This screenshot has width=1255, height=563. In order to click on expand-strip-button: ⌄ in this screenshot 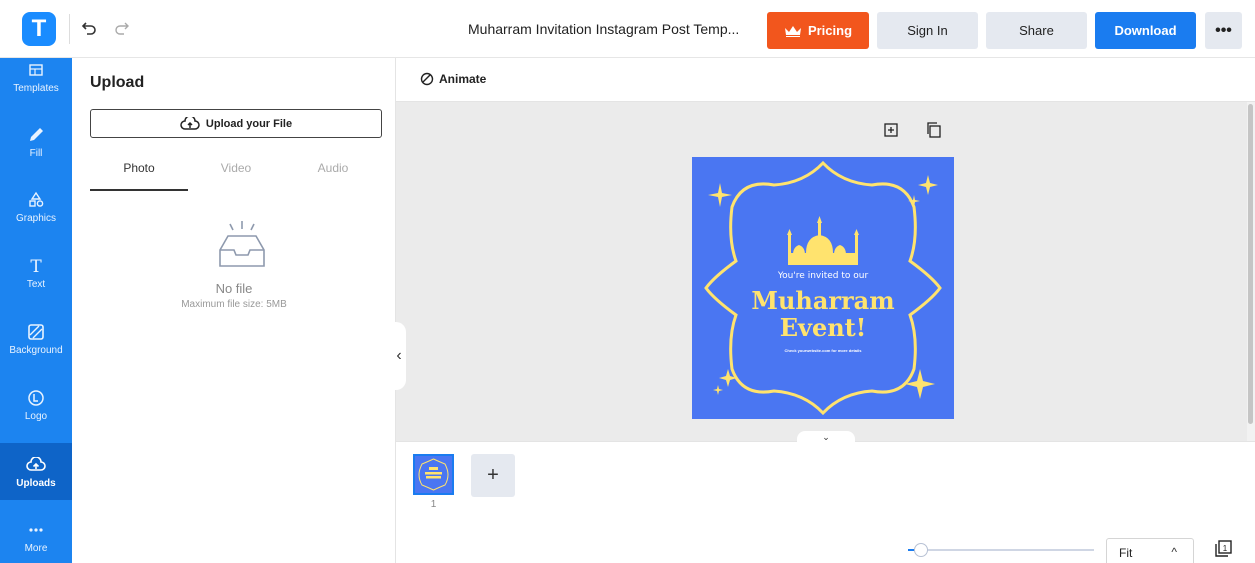, I will do `click(826, 437)`.